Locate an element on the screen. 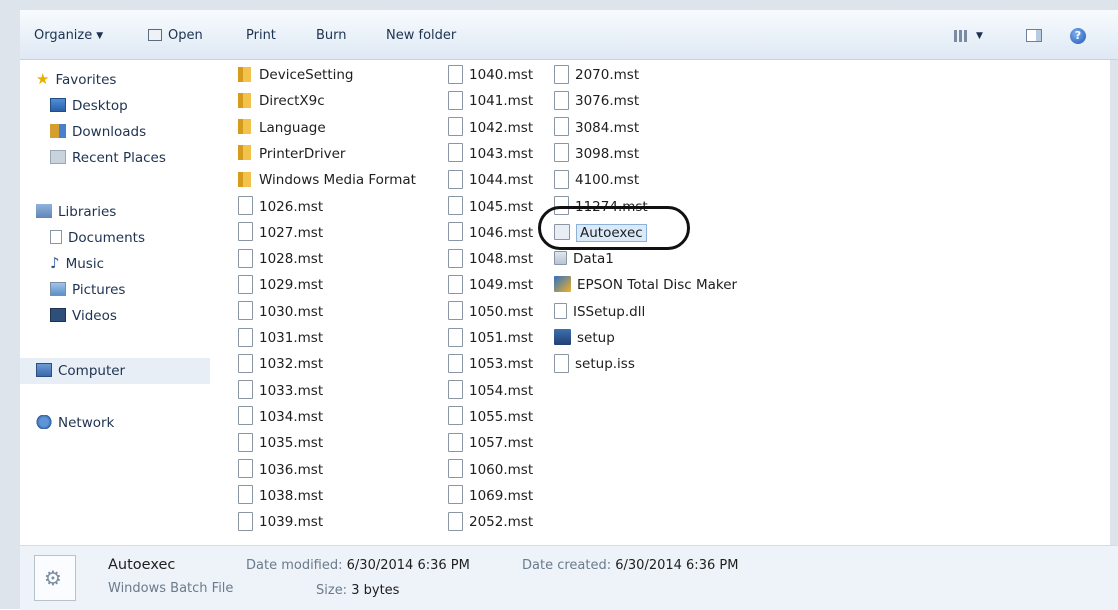  file-item-directx9c: DirectX9c is located at coordinates (281, 101).